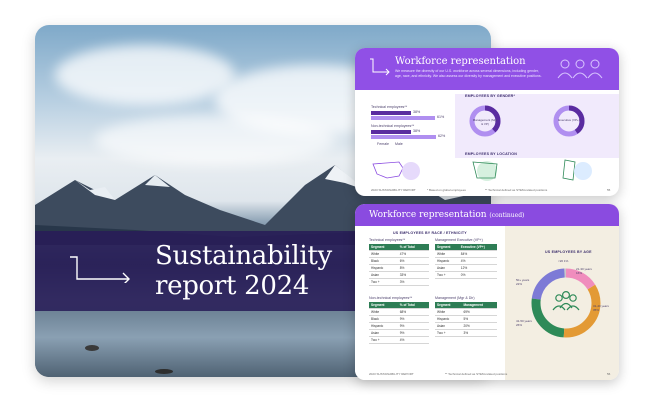 The height and width of the screenshot is (402, 650). Describe the element at coordinates (403, 137) in the screenshot. I see `bar-male-nontechnical` at that location.